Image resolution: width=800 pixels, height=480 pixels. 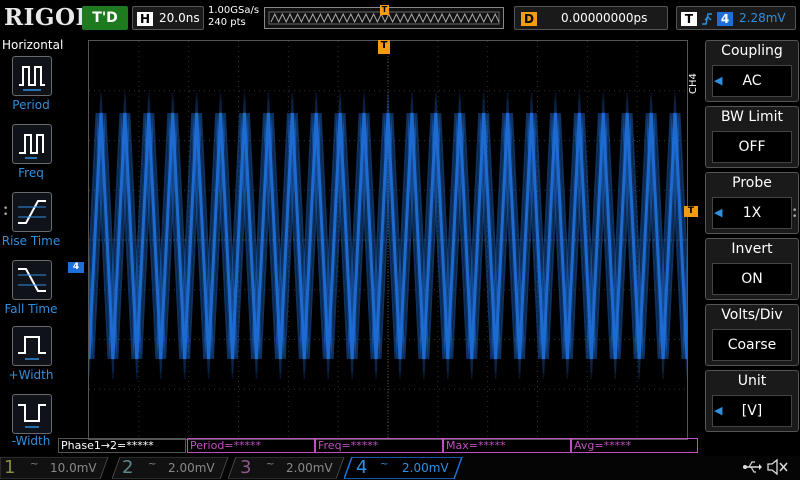 What do you see at coordinates (234, 10) in the screenshot?
I see `sample-rate: 1.00GSa/s` at bounding box center [234, 10].